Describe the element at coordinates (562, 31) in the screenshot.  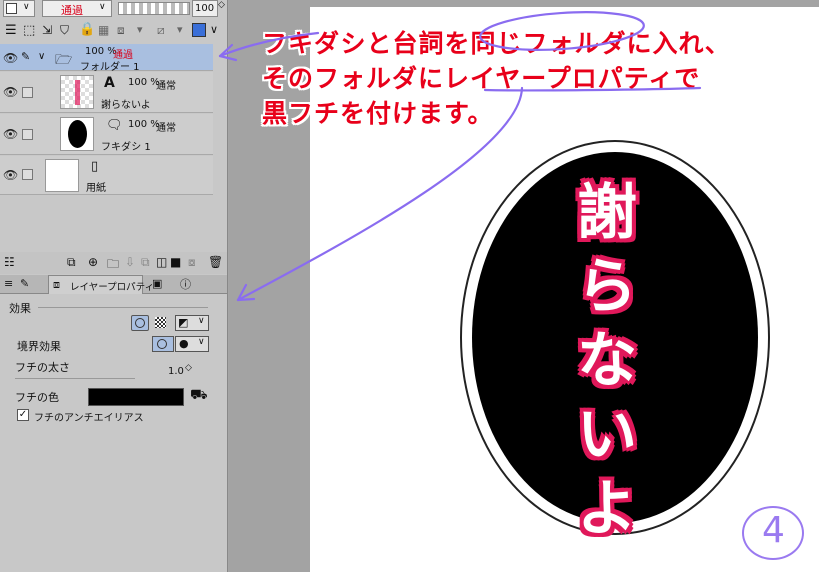
I see `folder-circle-mark` at that location.